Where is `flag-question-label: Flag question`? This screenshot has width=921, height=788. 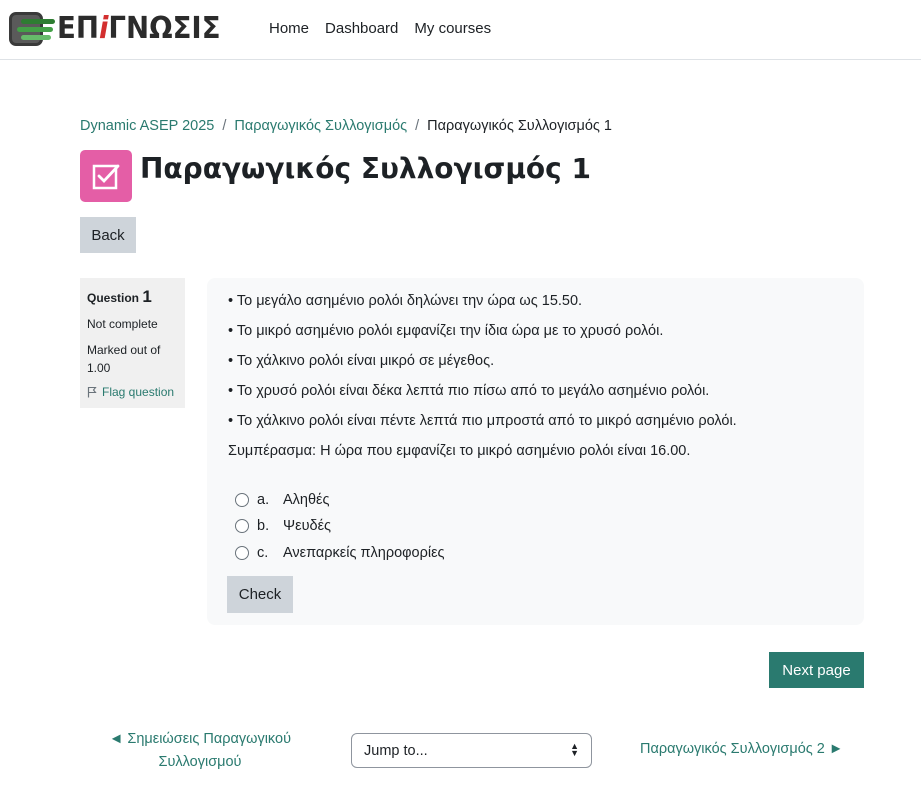 flag-question-label: Flag question is located at coordinates (138, 392).